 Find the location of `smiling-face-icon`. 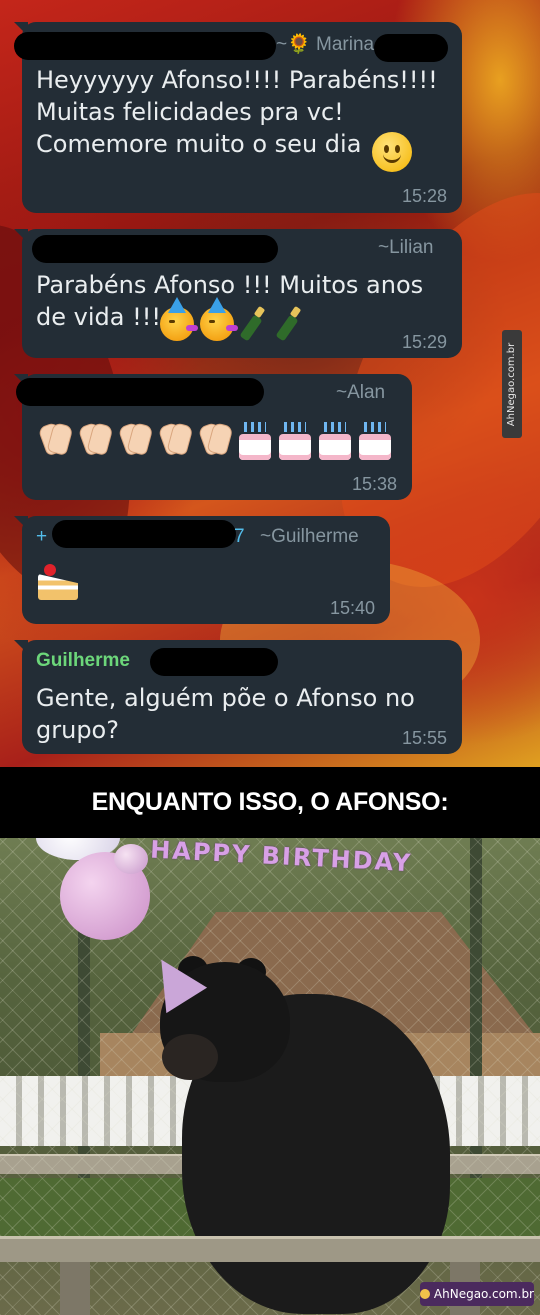

smiling-face-icon is located at coordinates (392, 152).